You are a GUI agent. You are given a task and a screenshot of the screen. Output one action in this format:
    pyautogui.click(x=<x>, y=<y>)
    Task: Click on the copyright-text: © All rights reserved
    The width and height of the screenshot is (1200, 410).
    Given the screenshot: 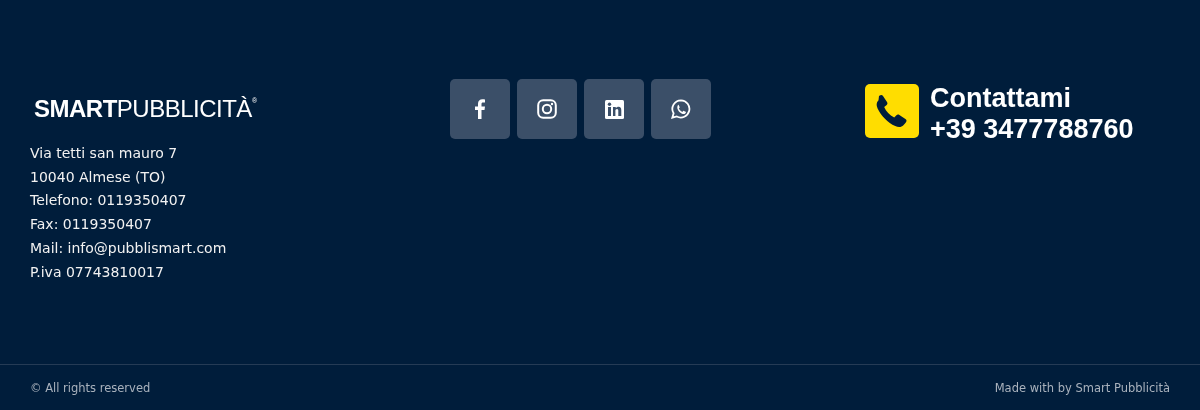 What is the action you would take?
    pyautogui.click(x=90, y=387)
    